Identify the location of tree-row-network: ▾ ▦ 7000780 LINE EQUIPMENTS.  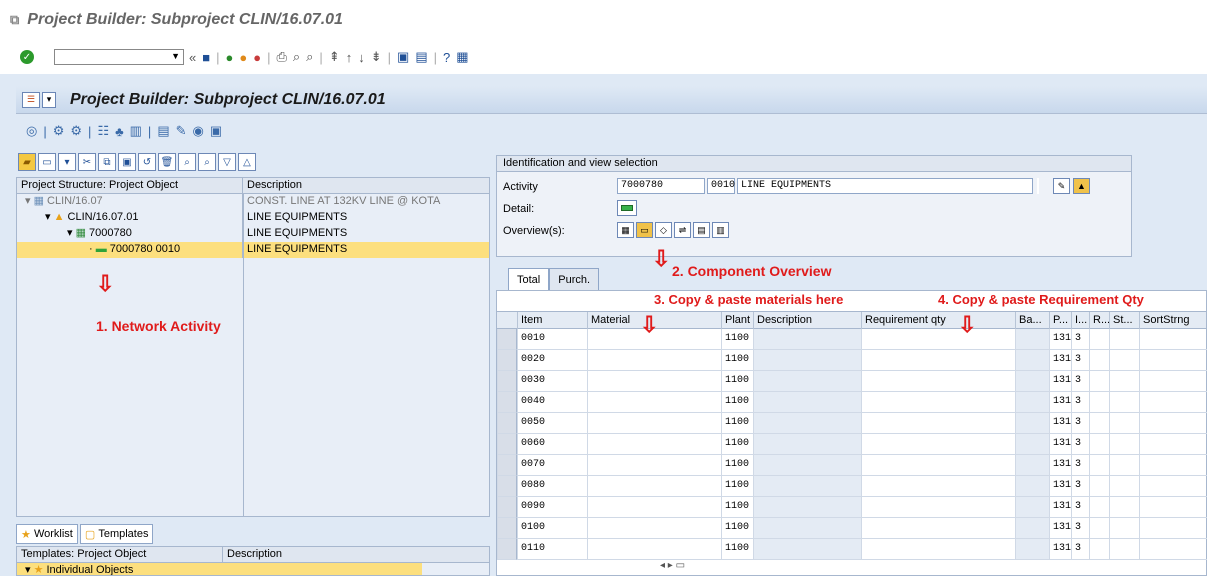
(253, 234).